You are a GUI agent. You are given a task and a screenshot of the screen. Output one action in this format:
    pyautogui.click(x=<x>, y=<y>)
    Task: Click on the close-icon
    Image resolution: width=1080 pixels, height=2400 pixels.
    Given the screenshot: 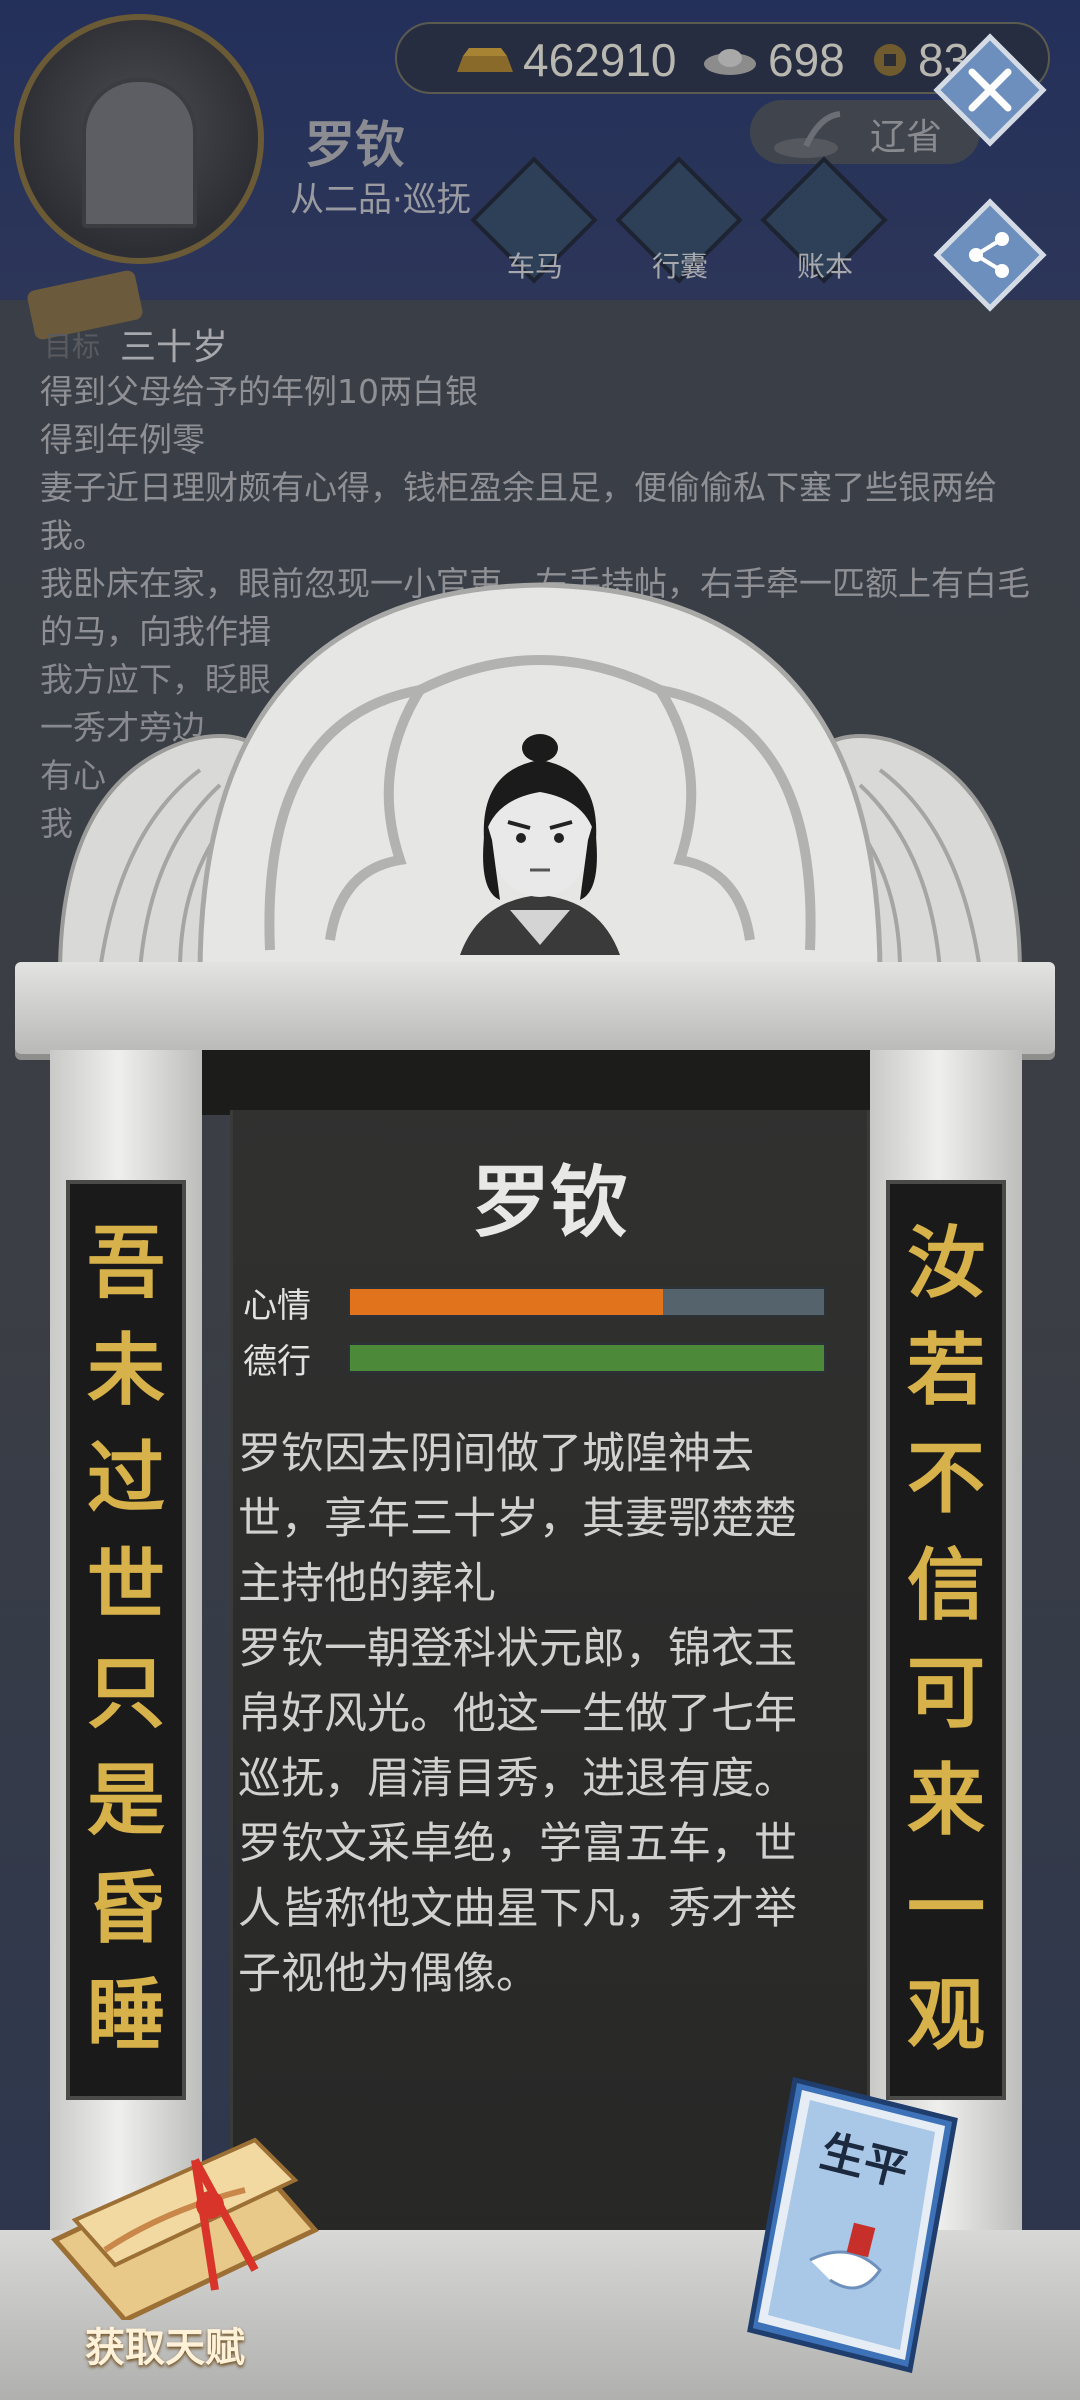 What is the action you would take?
    pyautogui.click(x=990, y=90)
    